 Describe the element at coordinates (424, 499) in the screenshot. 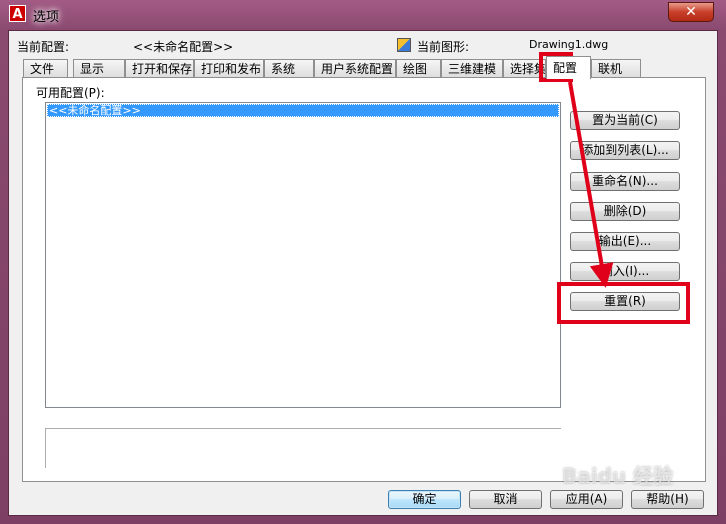

I see `ok-button: 确定` at that location.